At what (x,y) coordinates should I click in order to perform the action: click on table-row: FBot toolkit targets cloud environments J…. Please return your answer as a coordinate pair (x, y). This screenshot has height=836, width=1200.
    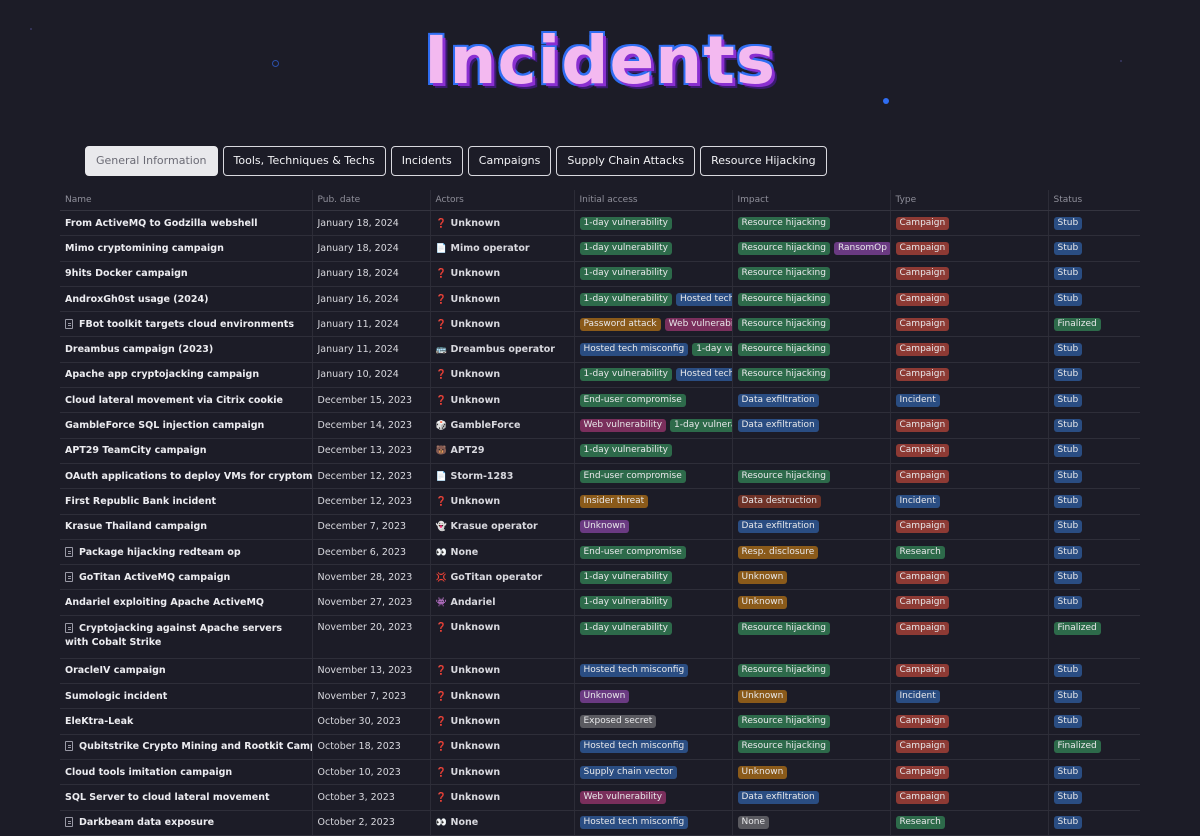
    Looking at the image, I should click on (600, 324).